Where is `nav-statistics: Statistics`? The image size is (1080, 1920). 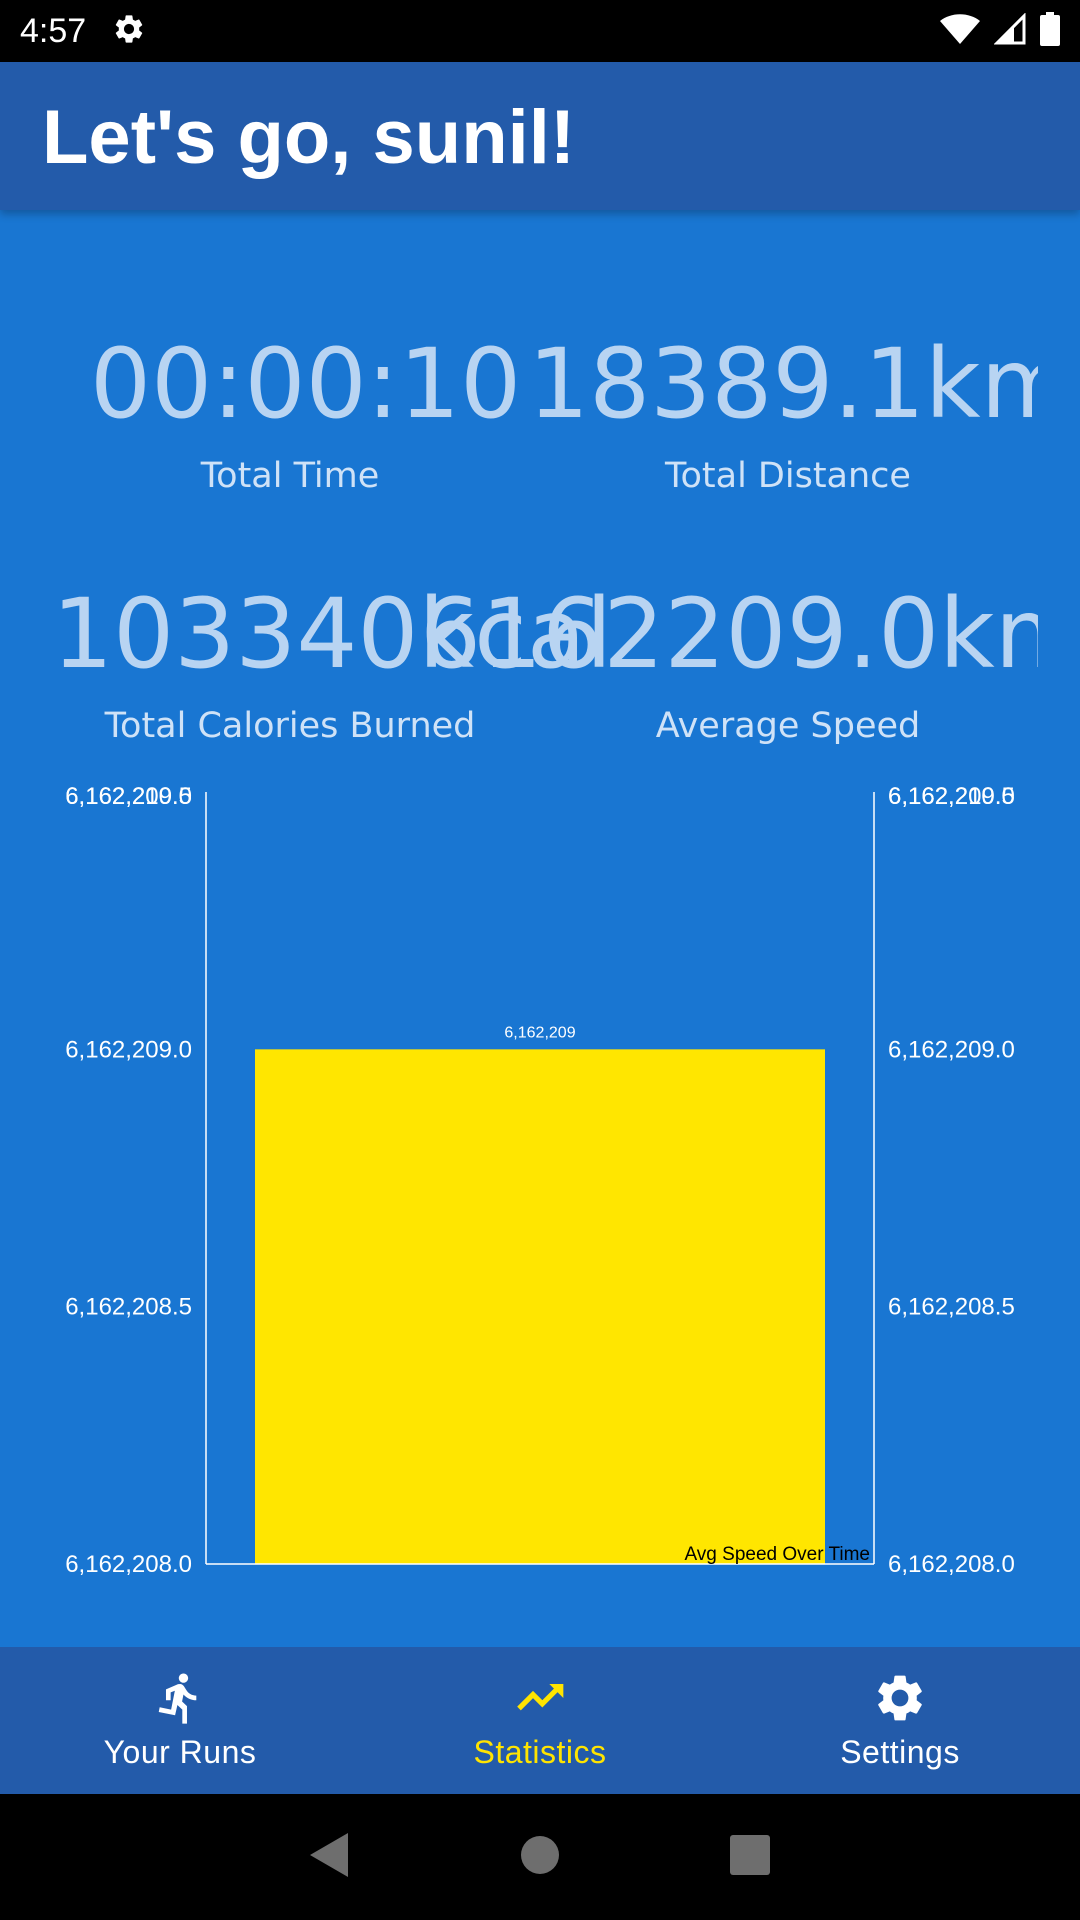
nav-statistics: Statistics is located at coordinates (540, 1720).